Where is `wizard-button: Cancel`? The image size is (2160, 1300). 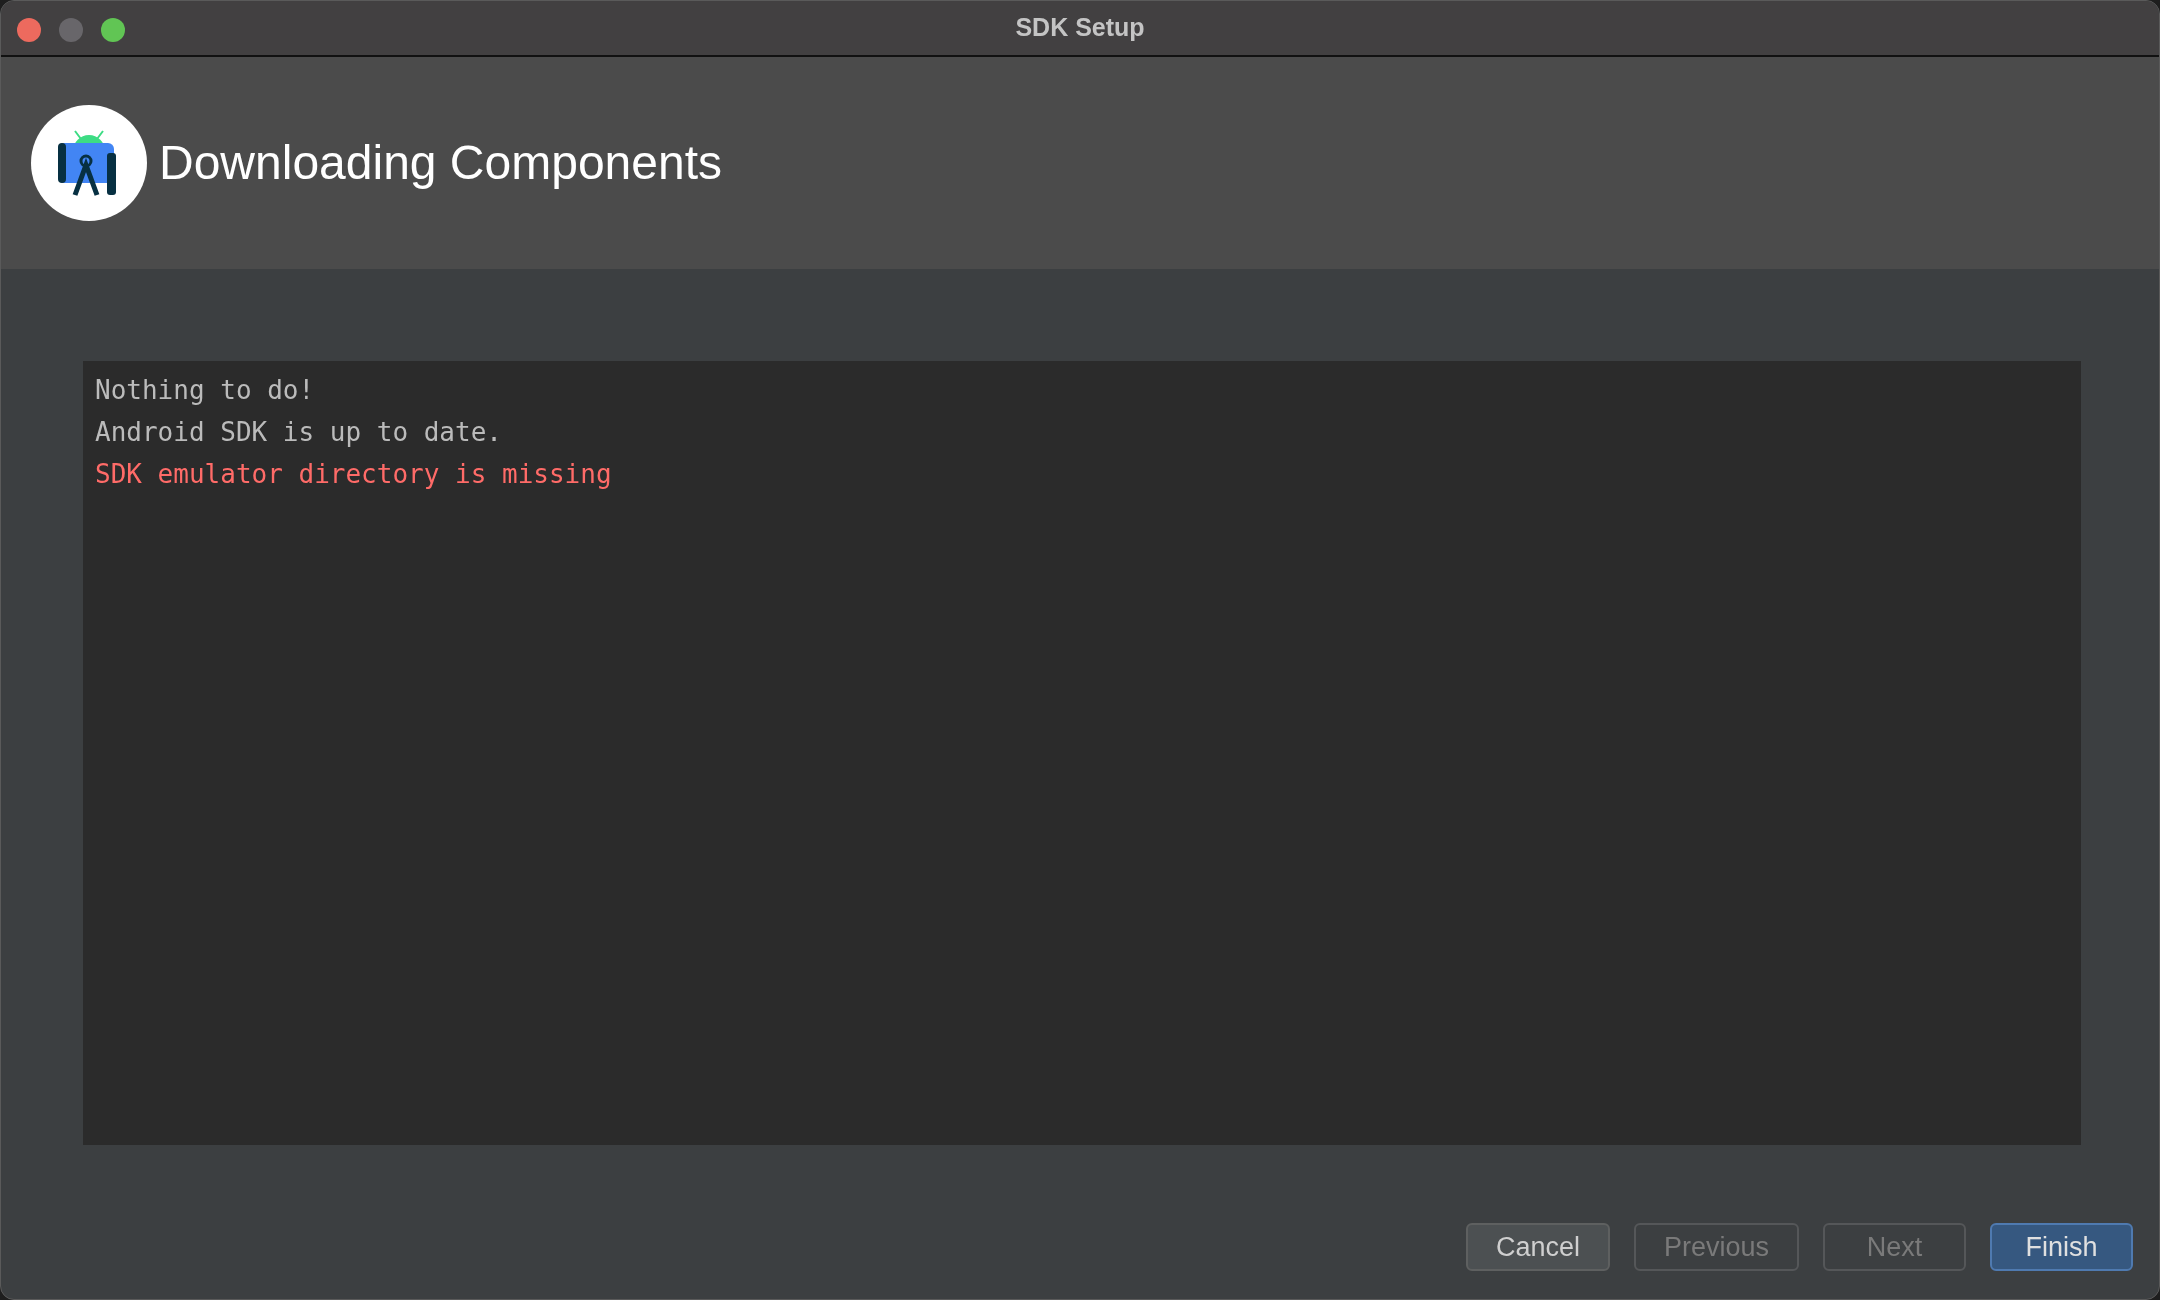
wizard-button: Cancel is located at coordinates (1537, 1247).